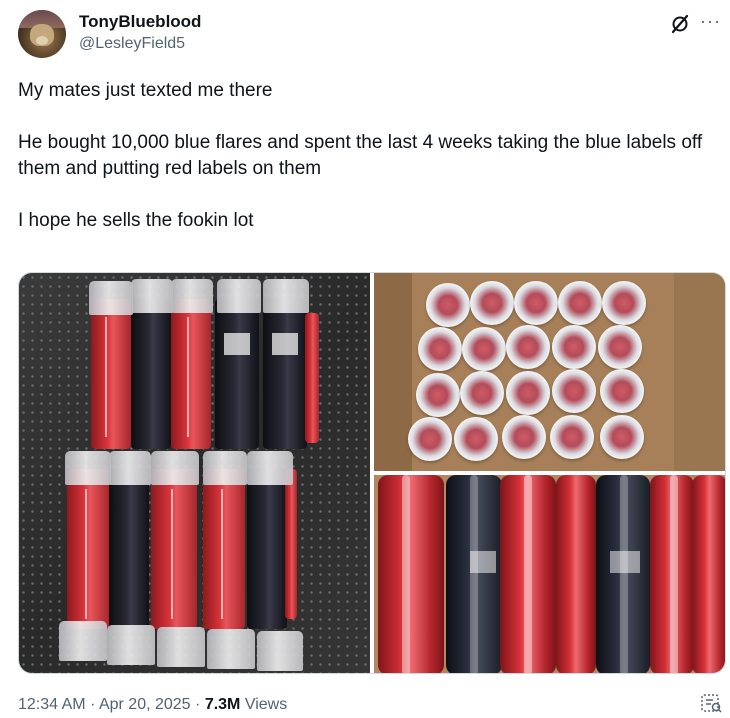 This screenshot has height=718, width=730. I want to click on views-count: 7.3M, so click(222, 704).